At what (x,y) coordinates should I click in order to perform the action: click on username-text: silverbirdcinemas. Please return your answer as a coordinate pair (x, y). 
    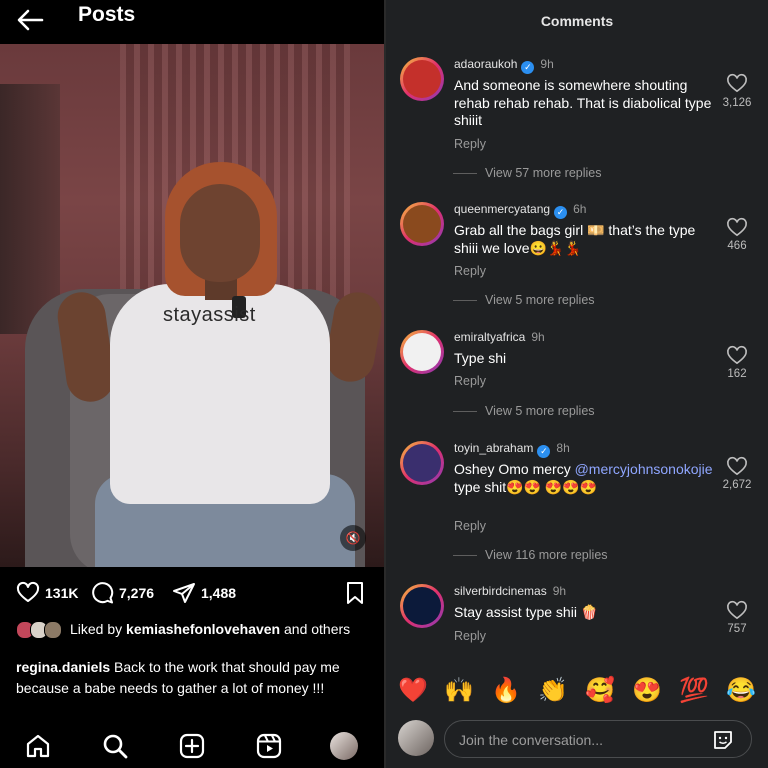
    Looking at the image, I should click on (500, 591).